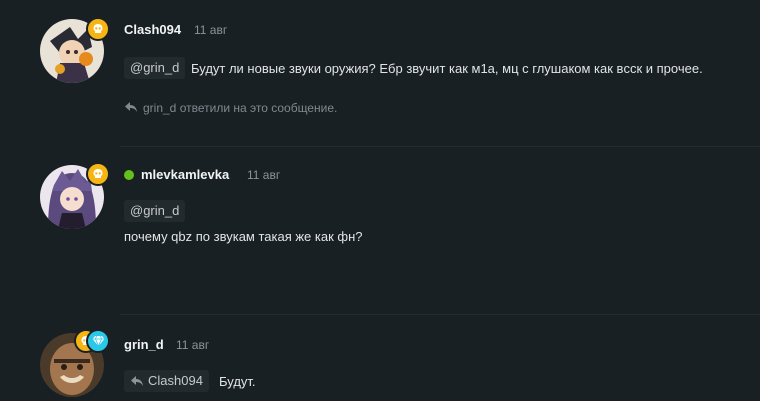 This screenshot has width=760, height=401. I want to click on reply-notice: grin_d ответили на это сообщение., so click(240, 108).